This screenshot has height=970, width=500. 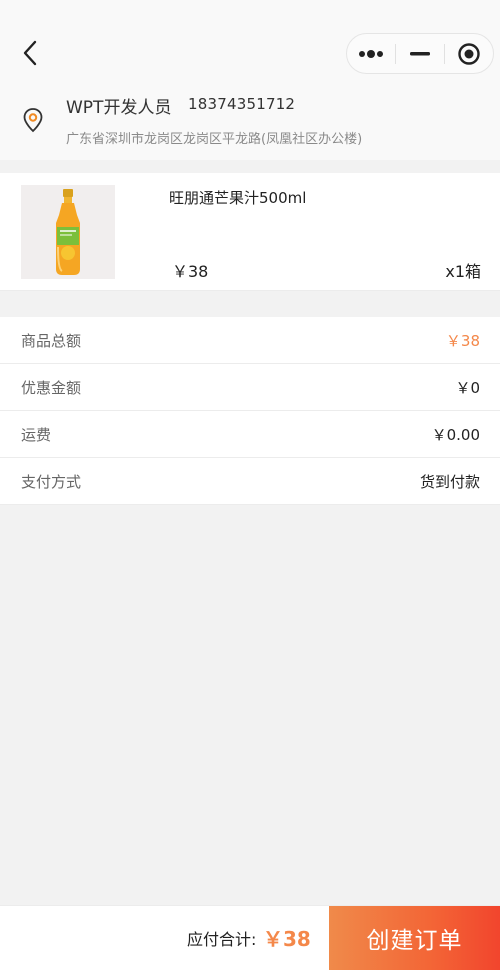 I want to click on discount-value: ￥0, so click(x=467, y=387).